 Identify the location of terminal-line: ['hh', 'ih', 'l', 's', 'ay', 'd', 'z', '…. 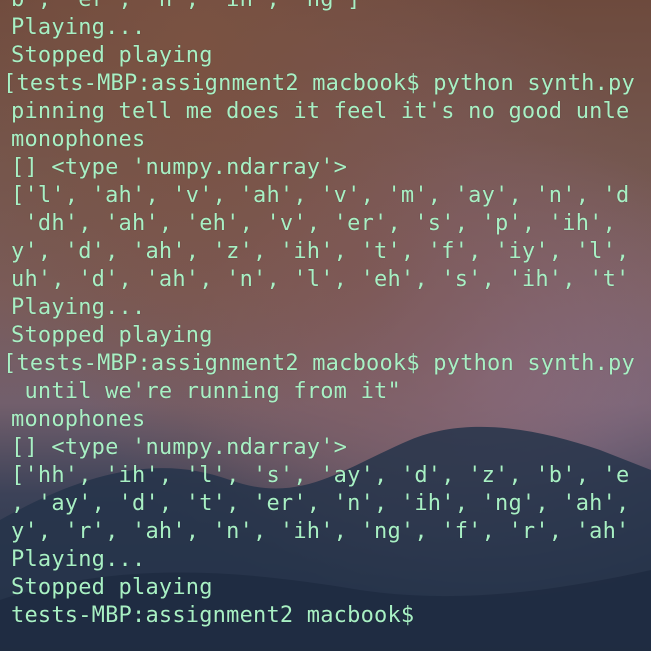
(320, 475).